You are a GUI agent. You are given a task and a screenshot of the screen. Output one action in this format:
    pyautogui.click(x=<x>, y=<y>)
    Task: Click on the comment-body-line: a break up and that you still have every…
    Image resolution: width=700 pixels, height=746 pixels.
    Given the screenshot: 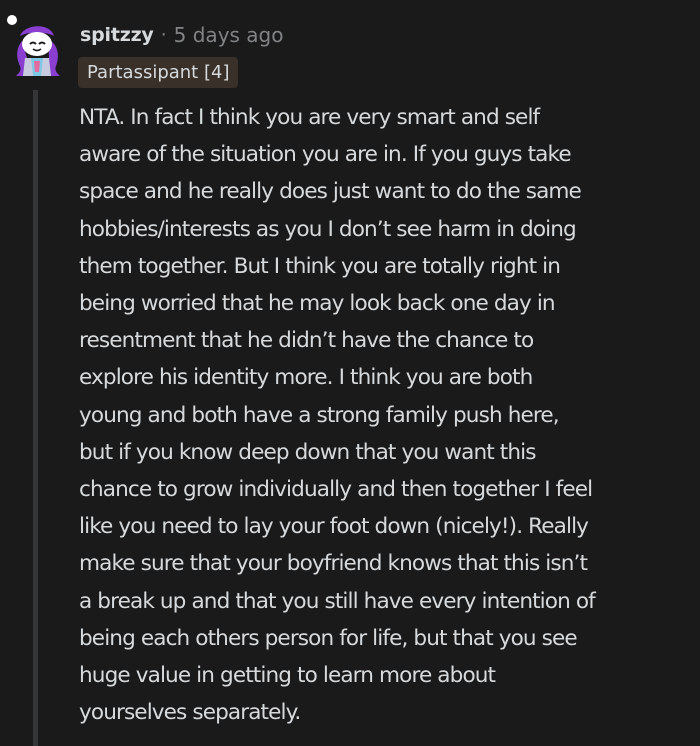 What is the action you would take?
    pyautogui.click(x=337, y=601)
    